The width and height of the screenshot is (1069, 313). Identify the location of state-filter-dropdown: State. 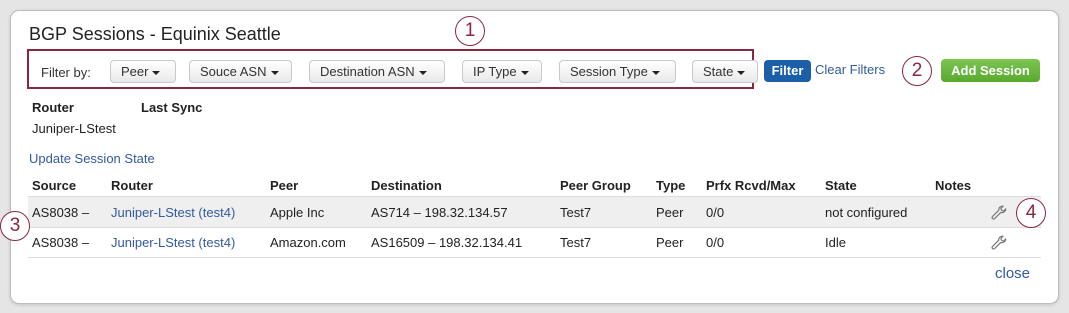
(725, 71).